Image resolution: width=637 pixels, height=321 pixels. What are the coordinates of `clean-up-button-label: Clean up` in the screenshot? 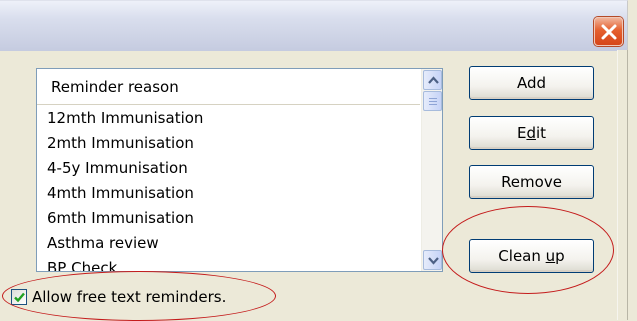 It's located at (531, 256).